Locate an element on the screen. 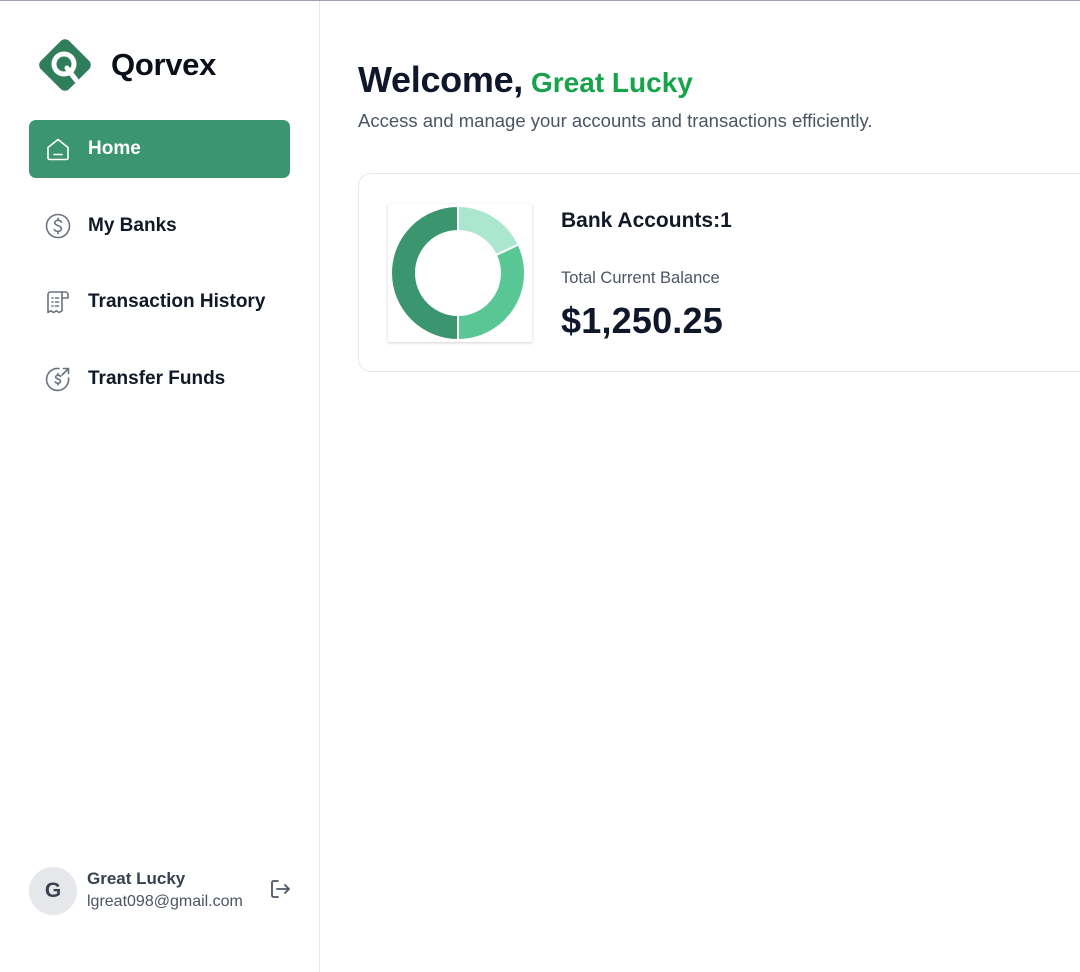 Image resolution: width=1080 pixels, height=972 pixels. home-icon is located at coordinates (58, 149).